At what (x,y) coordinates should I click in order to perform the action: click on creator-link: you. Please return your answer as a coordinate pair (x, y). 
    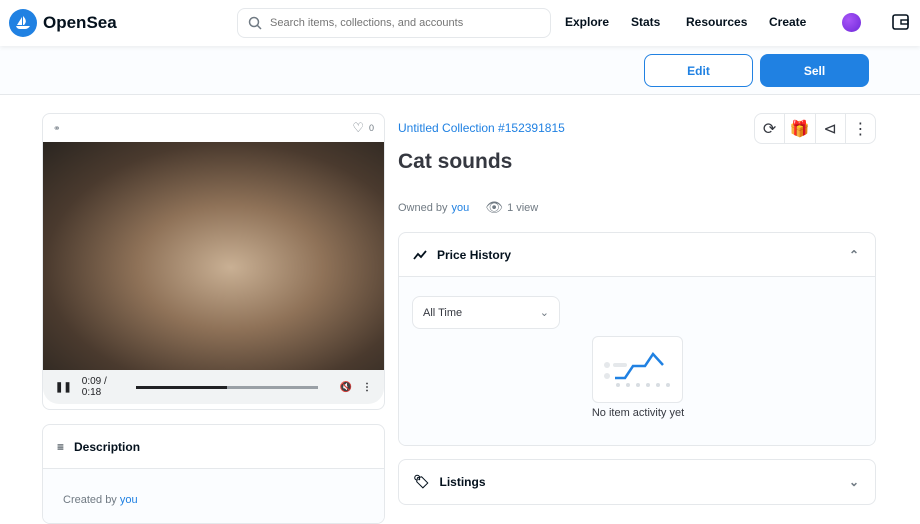
    Looking at the image, I should click on (129, 500).